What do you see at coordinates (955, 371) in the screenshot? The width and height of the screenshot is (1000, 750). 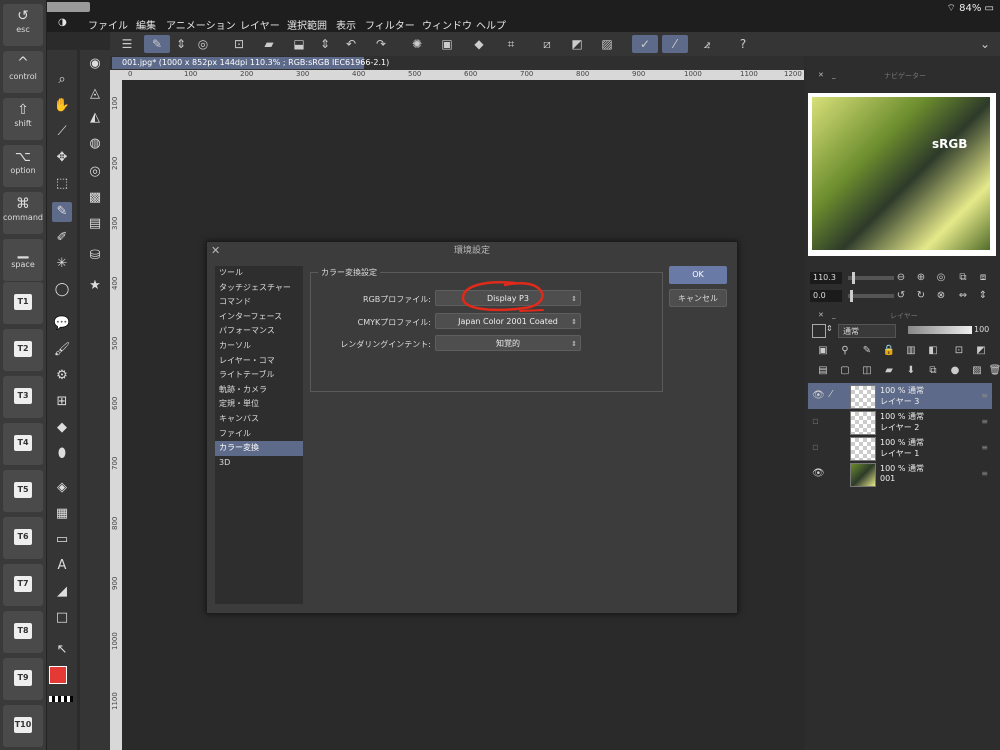 I see `create-mask-icon: ●` at bounding box center [955, 371].